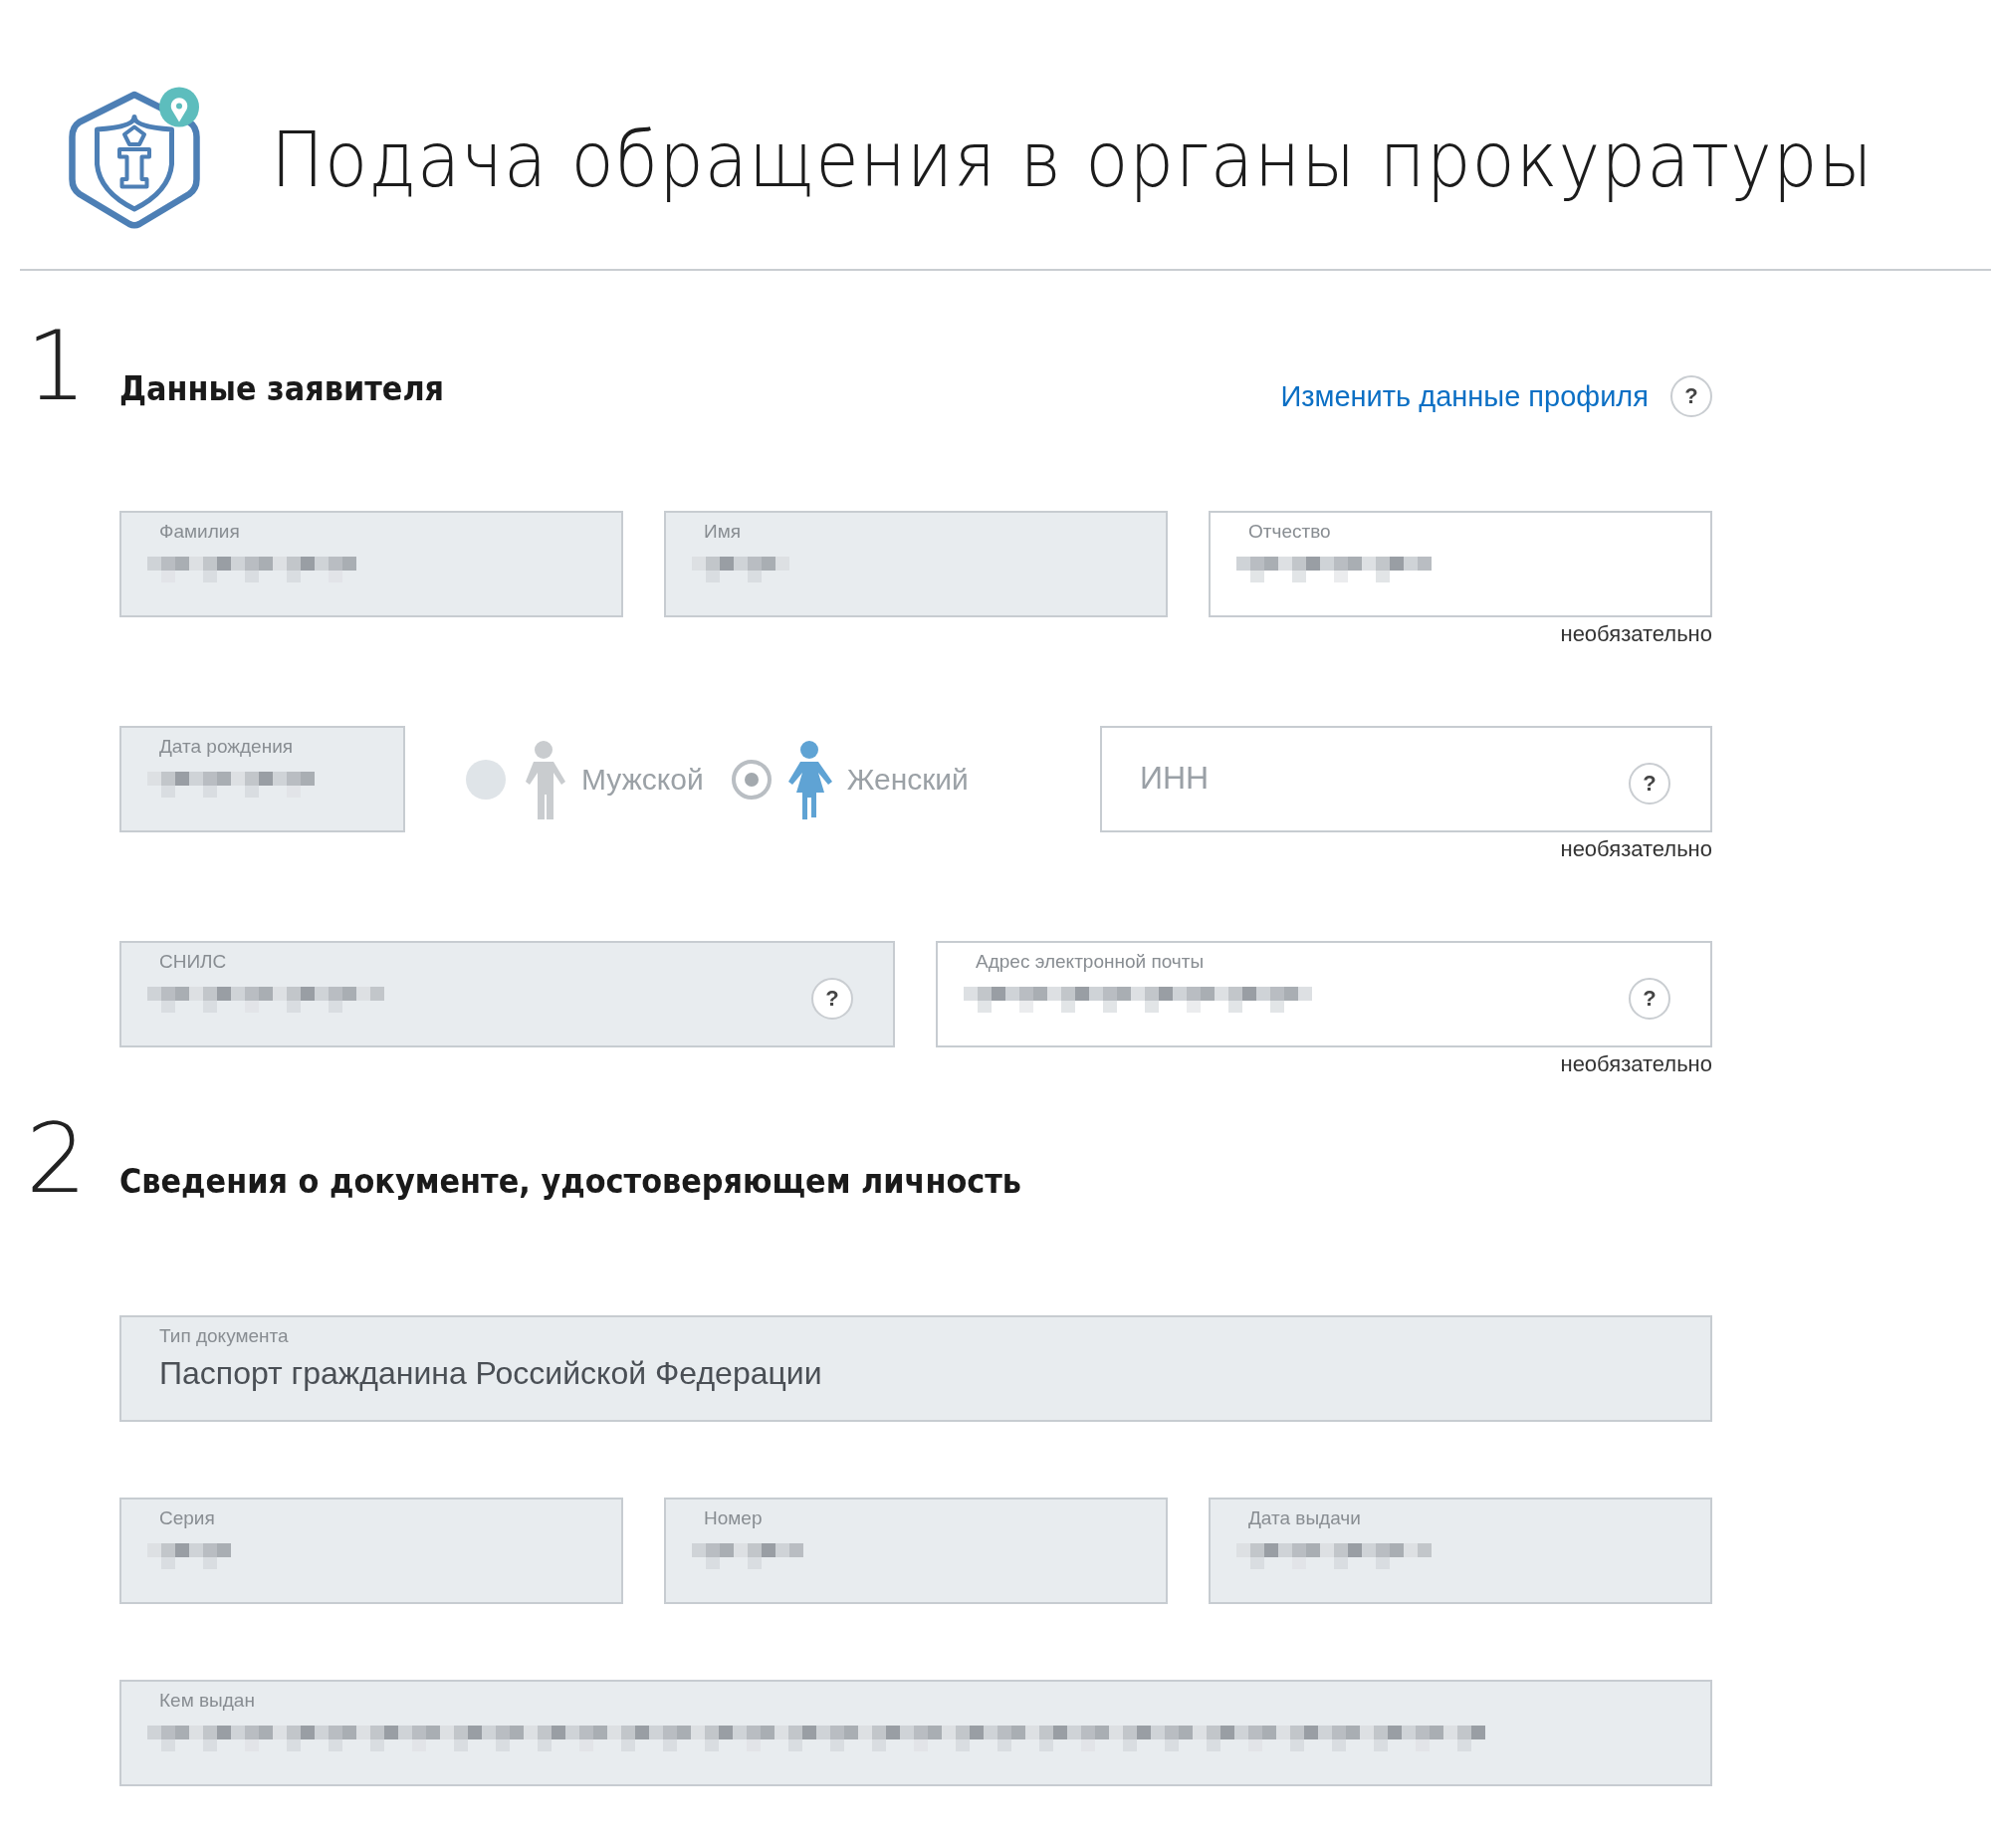 This screenshot has height=1848, width=1991. What do you see at coordinates (1324, 994) in the screenshot?
I see `text-field: Адрес электронной почты ?` at bounding box center [1324, 994].